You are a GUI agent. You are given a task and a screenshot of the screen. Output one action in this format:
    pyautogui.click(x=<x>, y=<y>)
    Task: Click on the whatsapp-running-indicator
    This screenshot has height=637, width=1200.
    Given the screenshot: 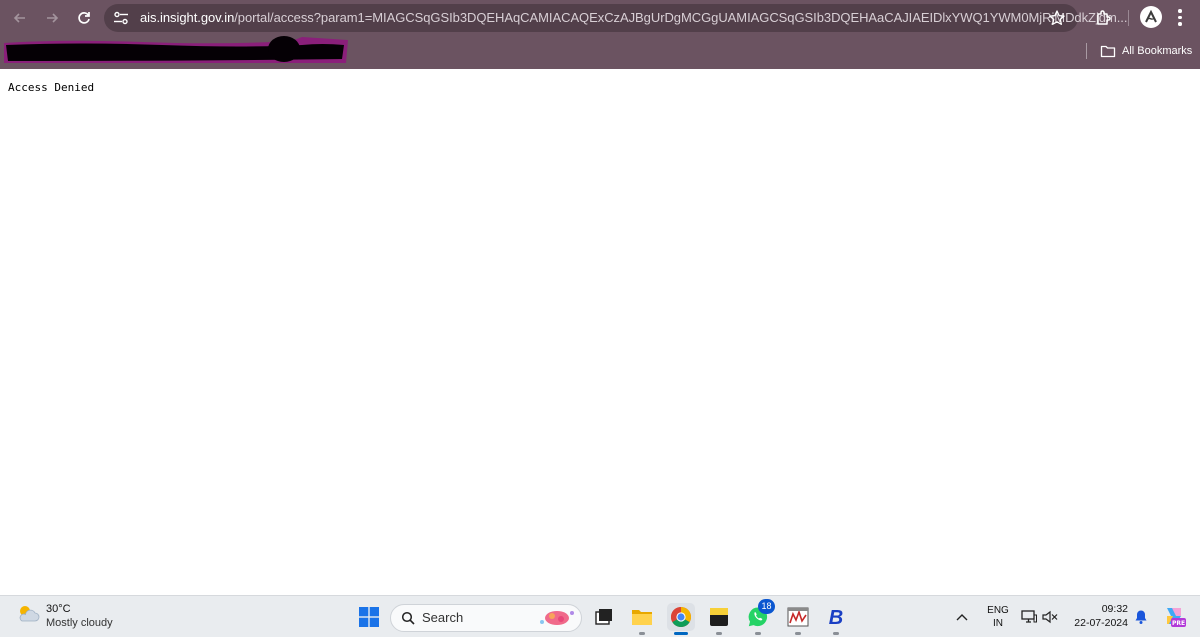 What is the action you would take?
    pyautogui.click(x=758, y=633)
    